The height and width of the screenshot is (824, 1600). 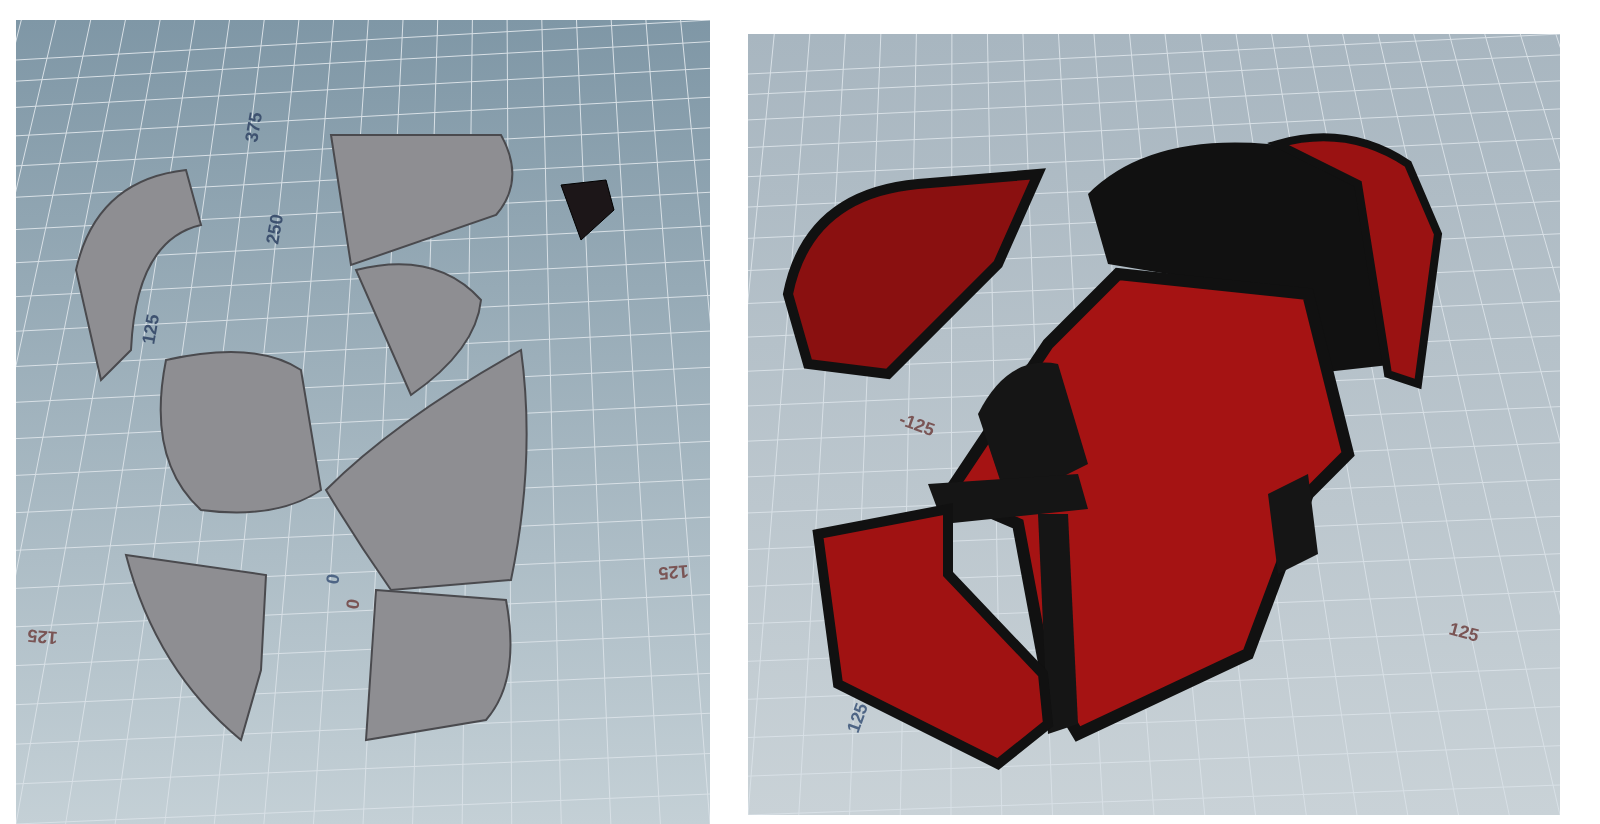 What do you see at coordinates (254, 127) in the screenshot?
I see `axis-label: 375` at bounding box center [254, 127].